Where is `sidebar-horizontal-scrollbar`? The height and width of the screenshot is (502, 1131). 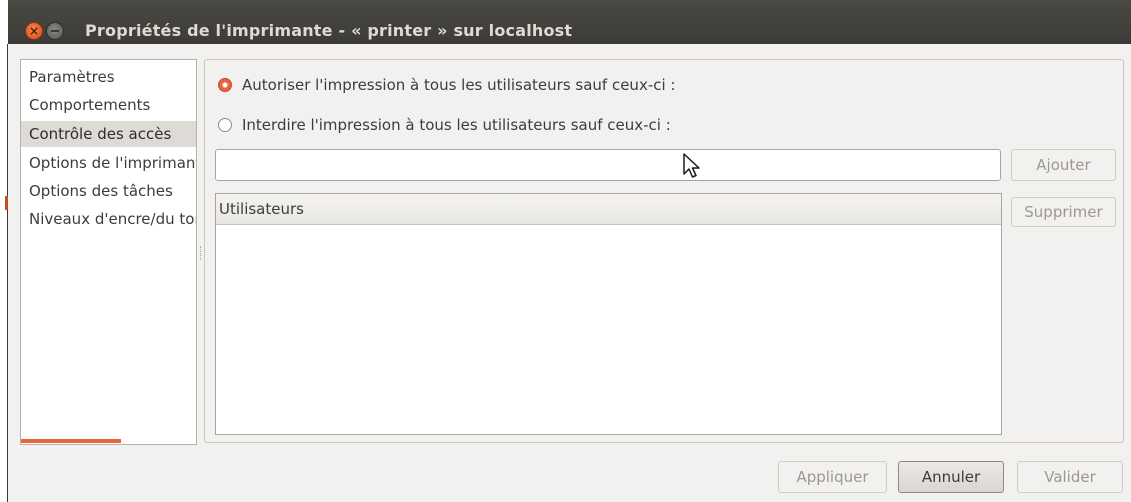 sidebar-horizontal-scrollbar is located at coordinates (71, 441).